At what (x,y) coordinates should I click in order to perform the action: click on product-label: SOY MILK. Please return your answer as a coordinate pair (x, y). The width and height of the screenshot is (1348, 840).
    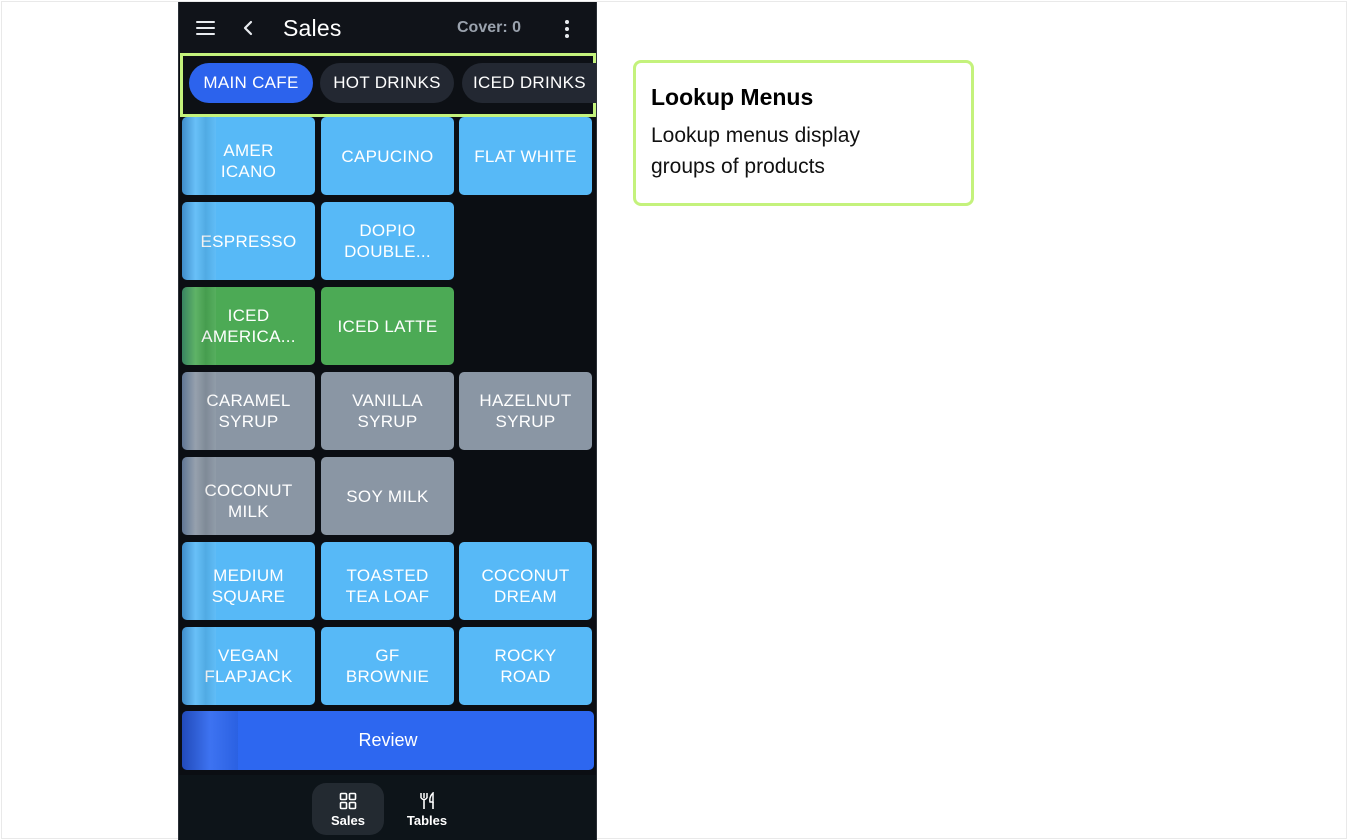
    Looking at the image, I should click on (387, 496).